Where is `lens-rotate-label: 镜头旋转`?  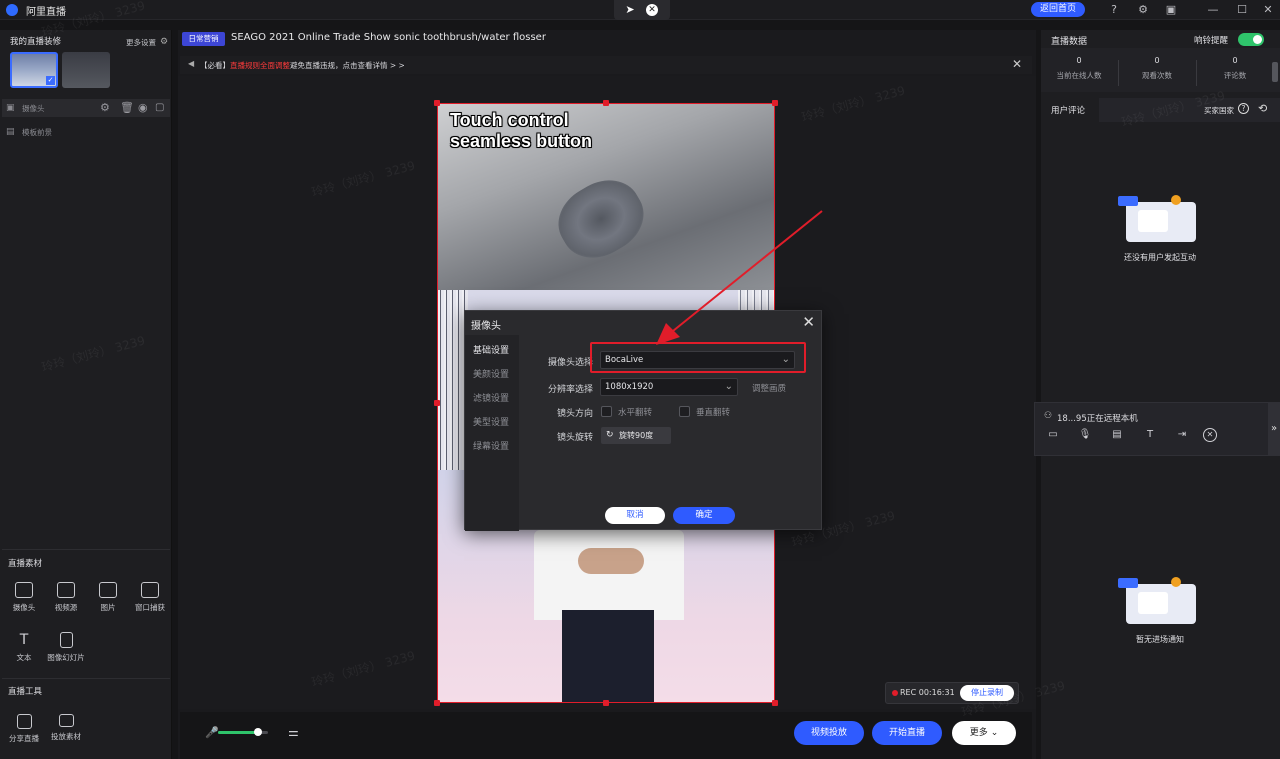 lens-rotate-label: 镜头旋转 is located at coordinates (574, 438).